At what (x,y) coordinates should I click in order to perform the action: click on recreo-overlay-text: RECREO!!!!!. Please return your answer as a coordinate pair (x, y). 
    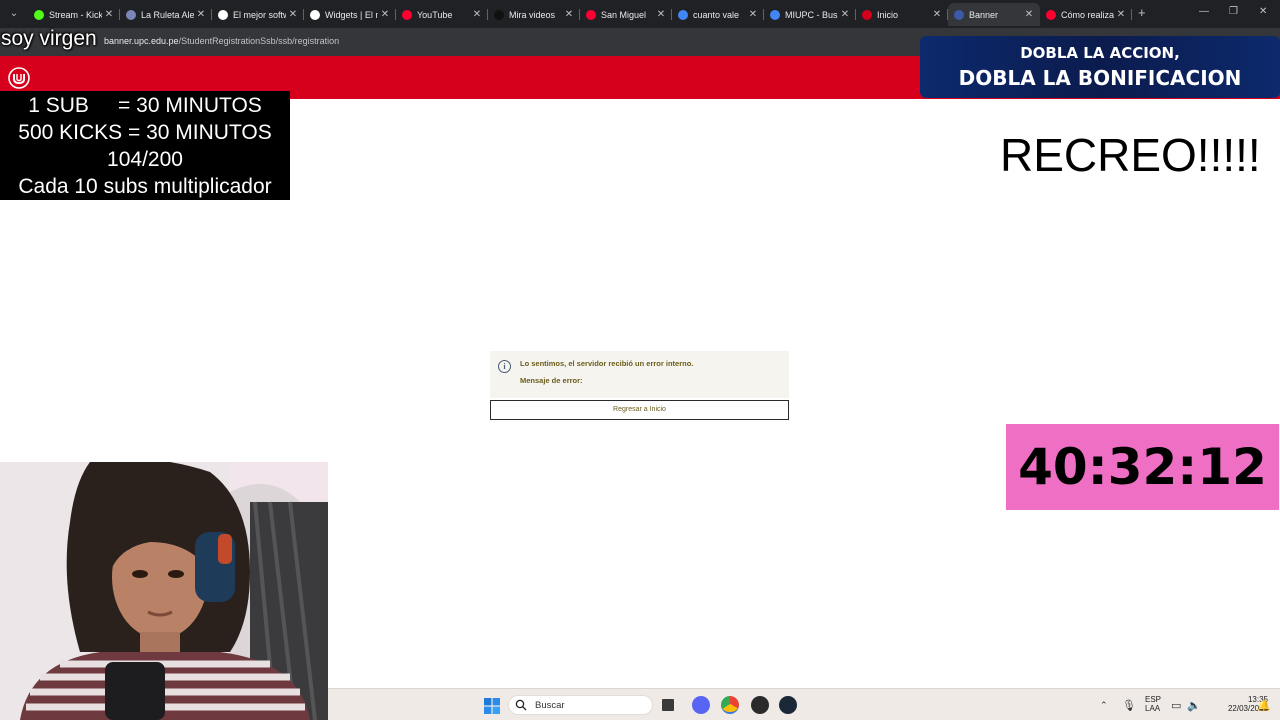
    Looking at the image, I should click on (1130, 155).